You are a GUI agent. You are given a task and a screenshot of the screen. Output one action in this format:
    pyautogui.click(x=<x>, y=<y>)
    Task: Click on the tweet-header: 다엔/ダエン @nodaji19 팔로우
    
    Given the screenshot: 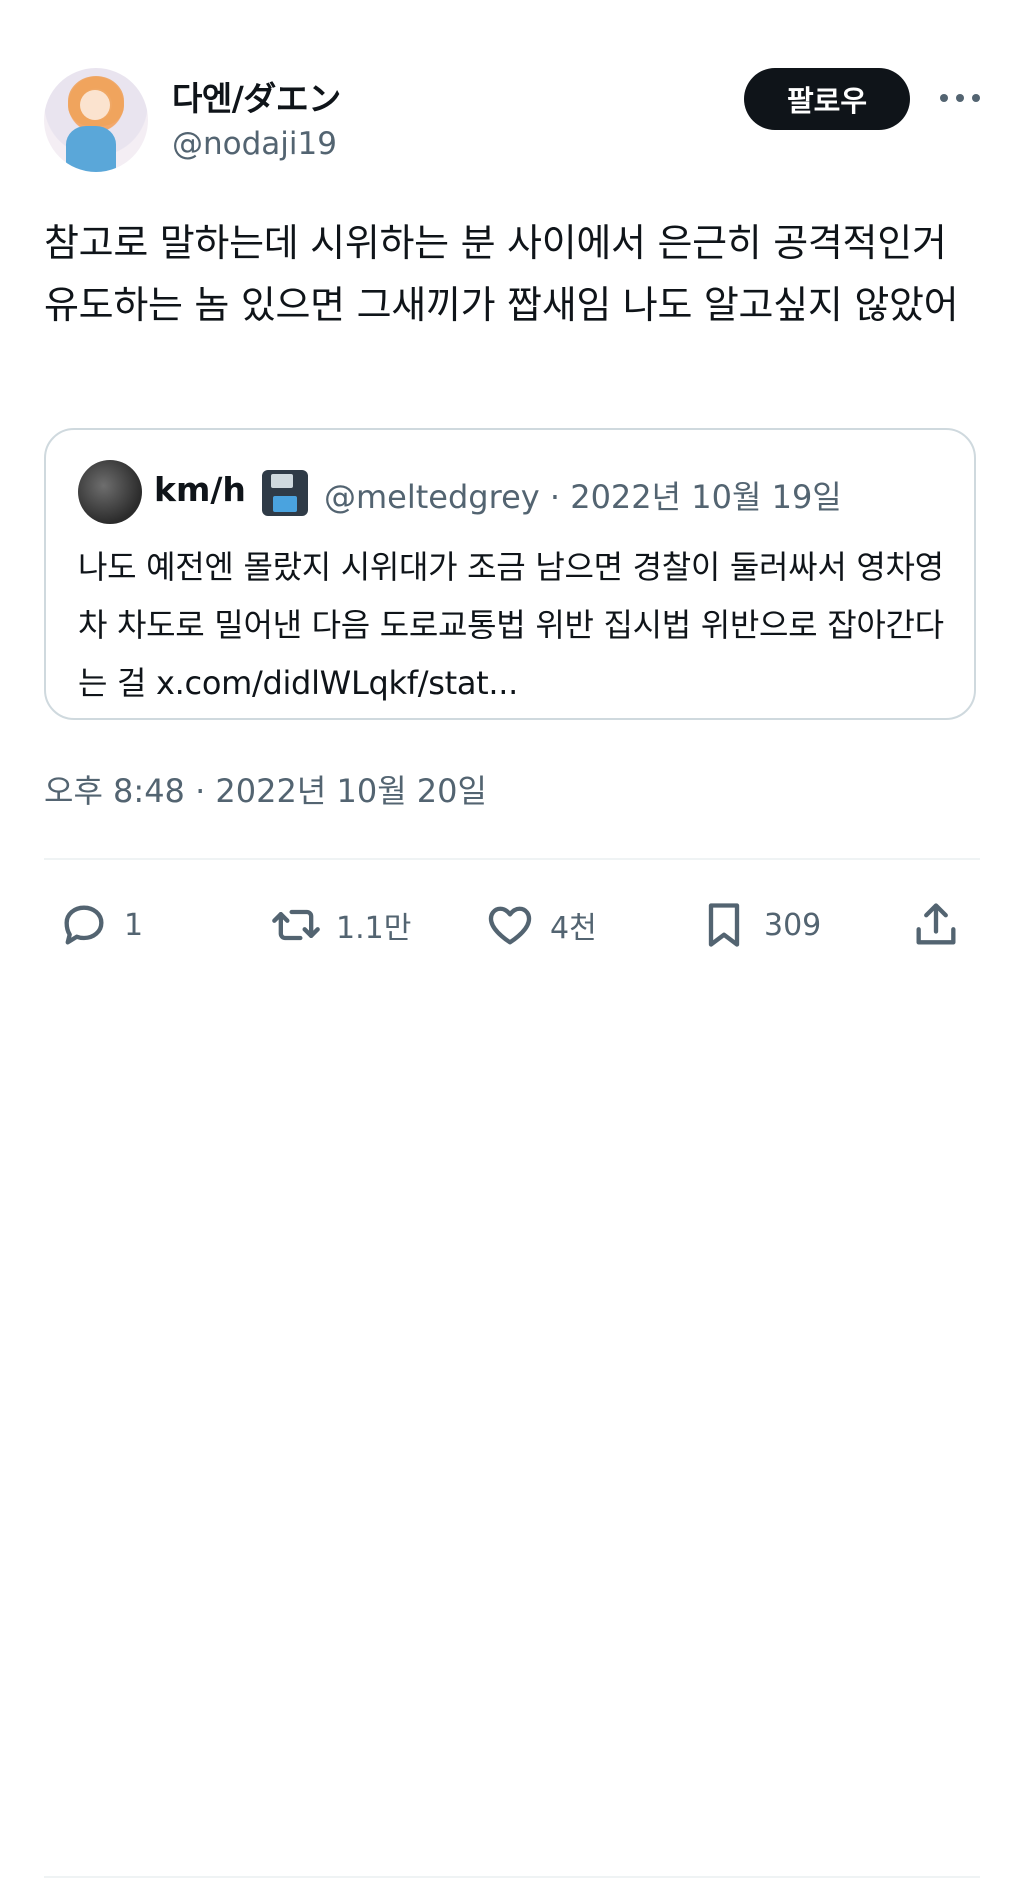 What is the action you would take?
    pyautogui.click(x=512, y=121)
    